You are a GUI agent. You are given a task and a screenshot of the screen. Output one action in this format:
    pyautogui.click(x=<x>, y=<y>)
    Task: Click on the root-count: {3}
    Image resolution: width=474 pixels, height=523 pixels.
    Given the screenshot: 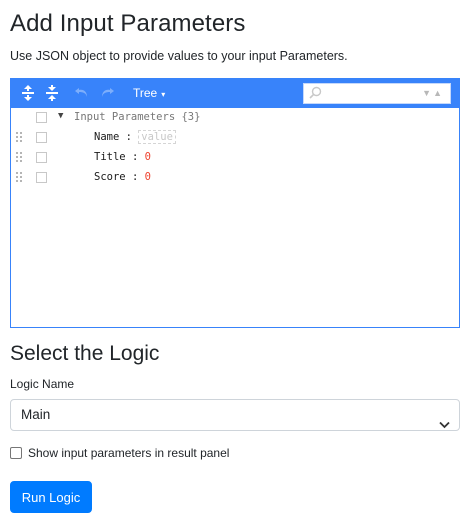 What is the action you would take?
    pyautogui.click(x=191, y=117)
    